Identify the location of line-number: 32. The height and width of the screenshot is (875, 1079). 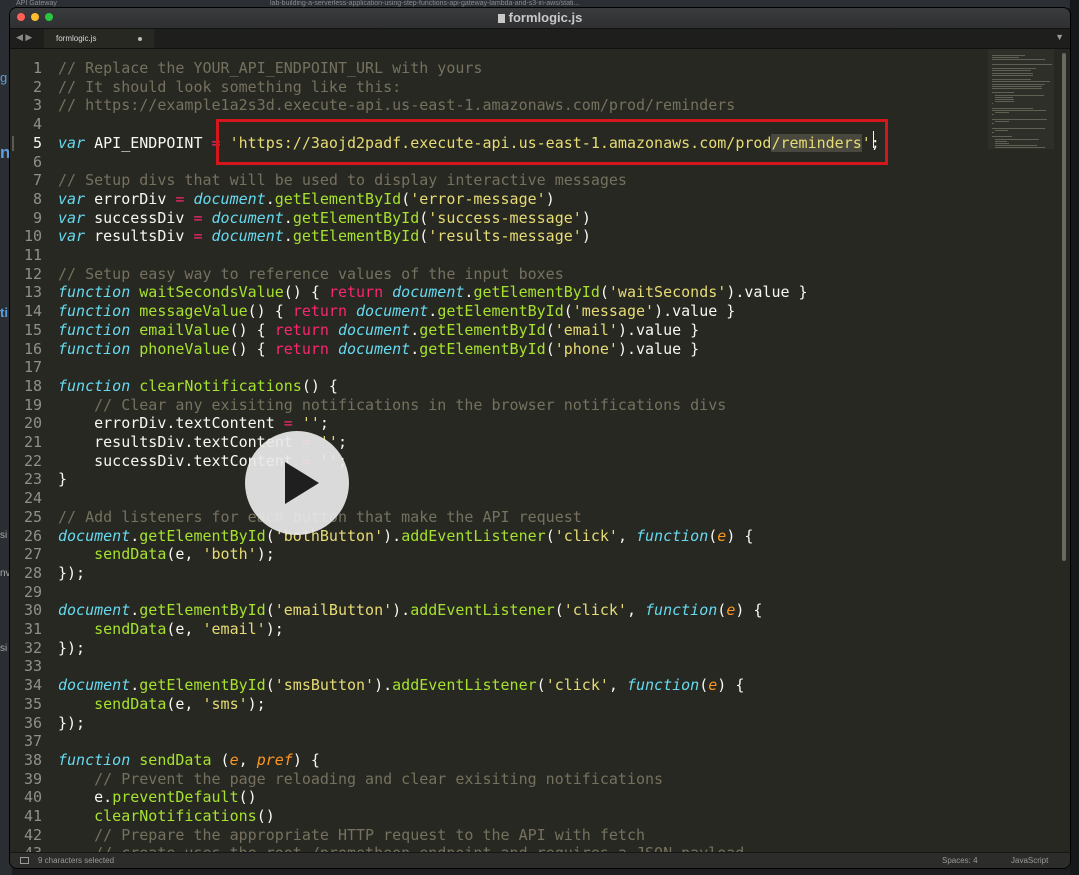
(32, 647).